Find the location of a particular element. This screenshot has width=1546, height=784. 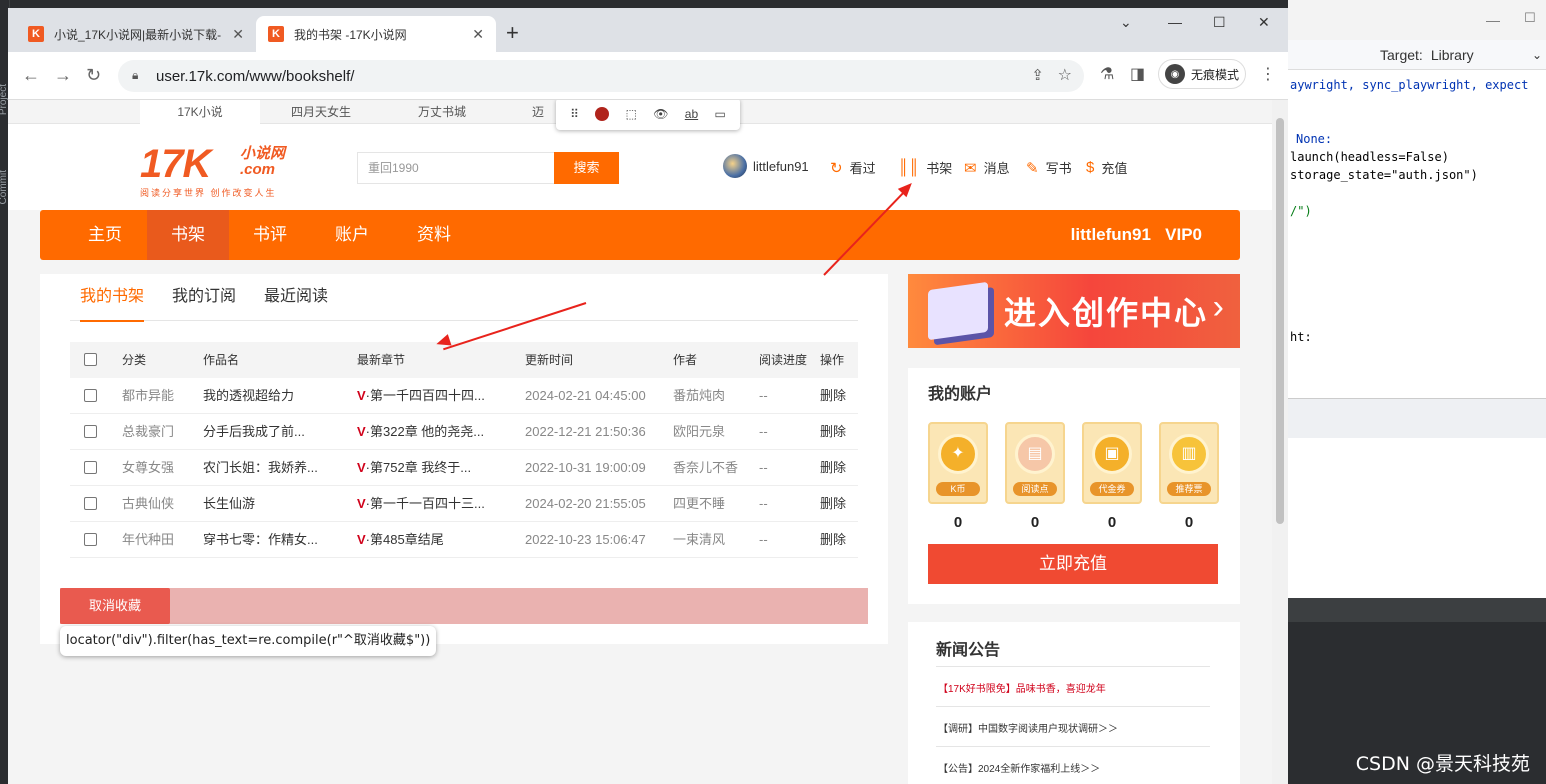

lock-icon: 🔒︎ is located at coordinates (135, 75).